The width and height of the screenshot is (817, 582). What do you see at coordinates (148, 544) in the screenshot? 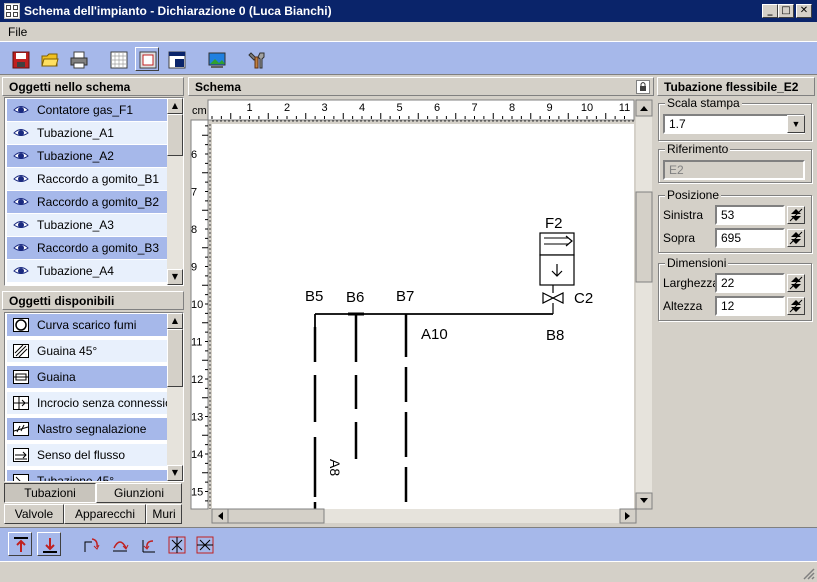
I see `rotate-left-button` at bounding box center [148, 544].